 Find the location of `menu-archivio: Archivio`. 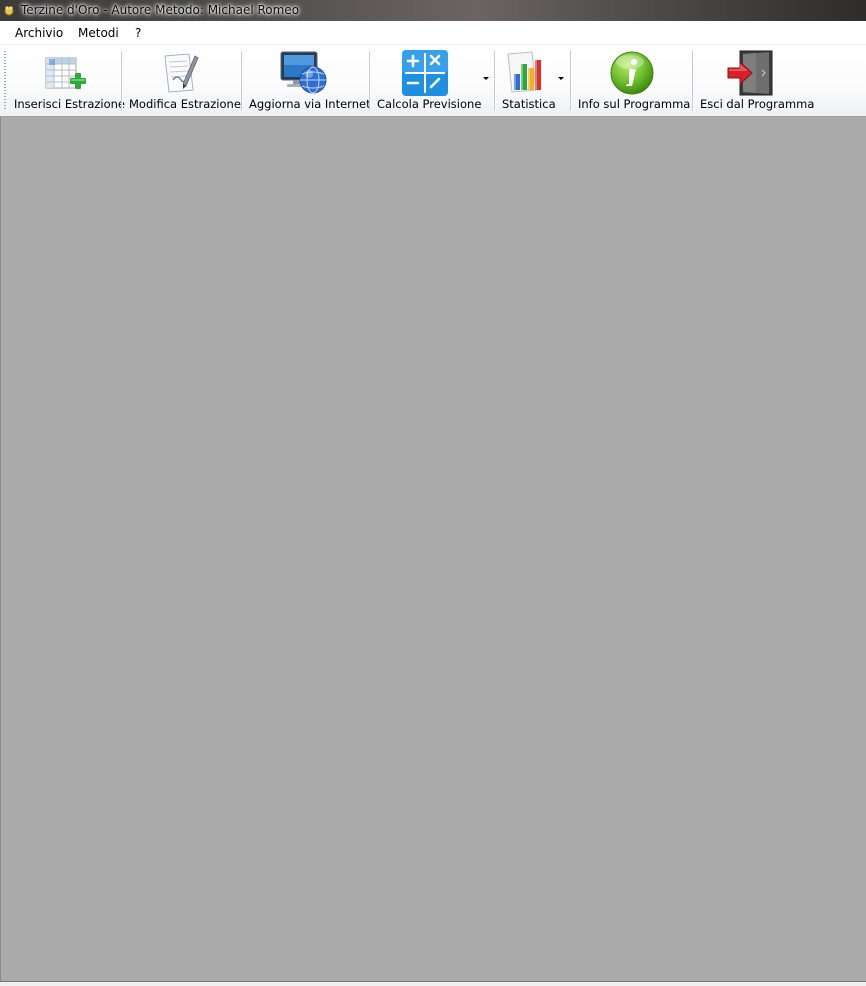

menu-archivio: Archivio is located at coordinates (39, 33).